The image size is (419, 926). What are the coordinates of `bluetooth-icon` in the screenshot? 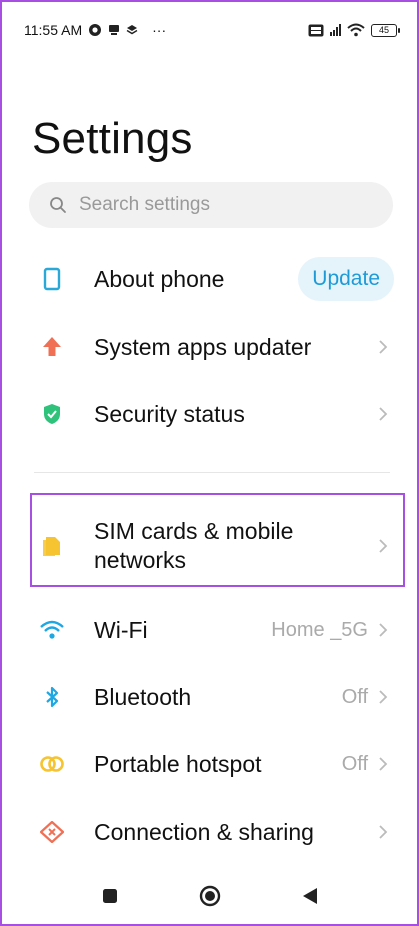 It's located at (52, 697).